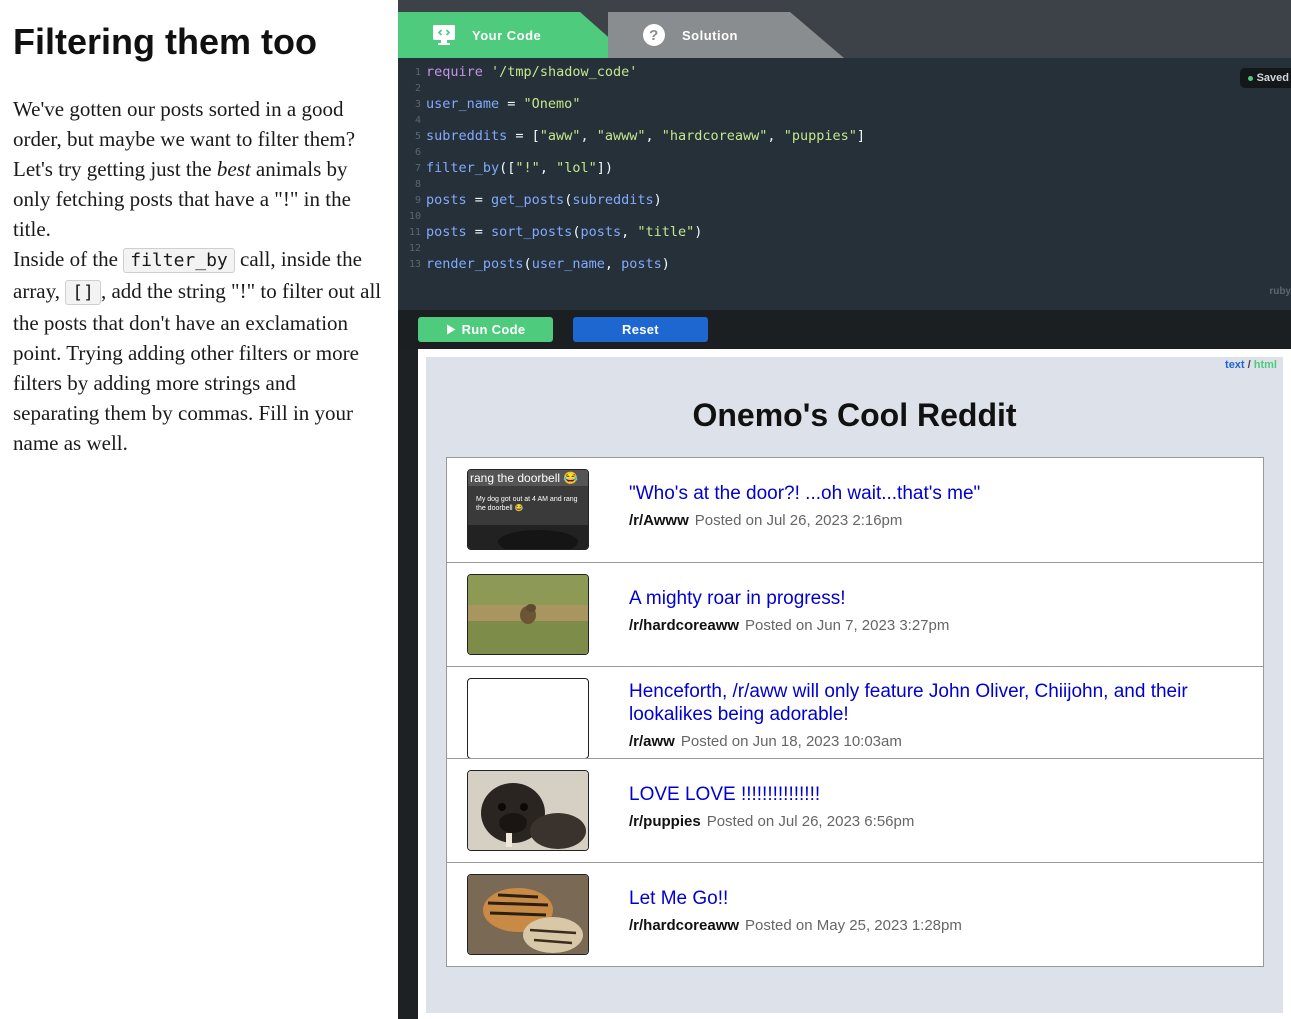  What do you see at coordinates (412, 120) in the screenshot?
I see `code-line: 4` at bounding box center [412, 120].